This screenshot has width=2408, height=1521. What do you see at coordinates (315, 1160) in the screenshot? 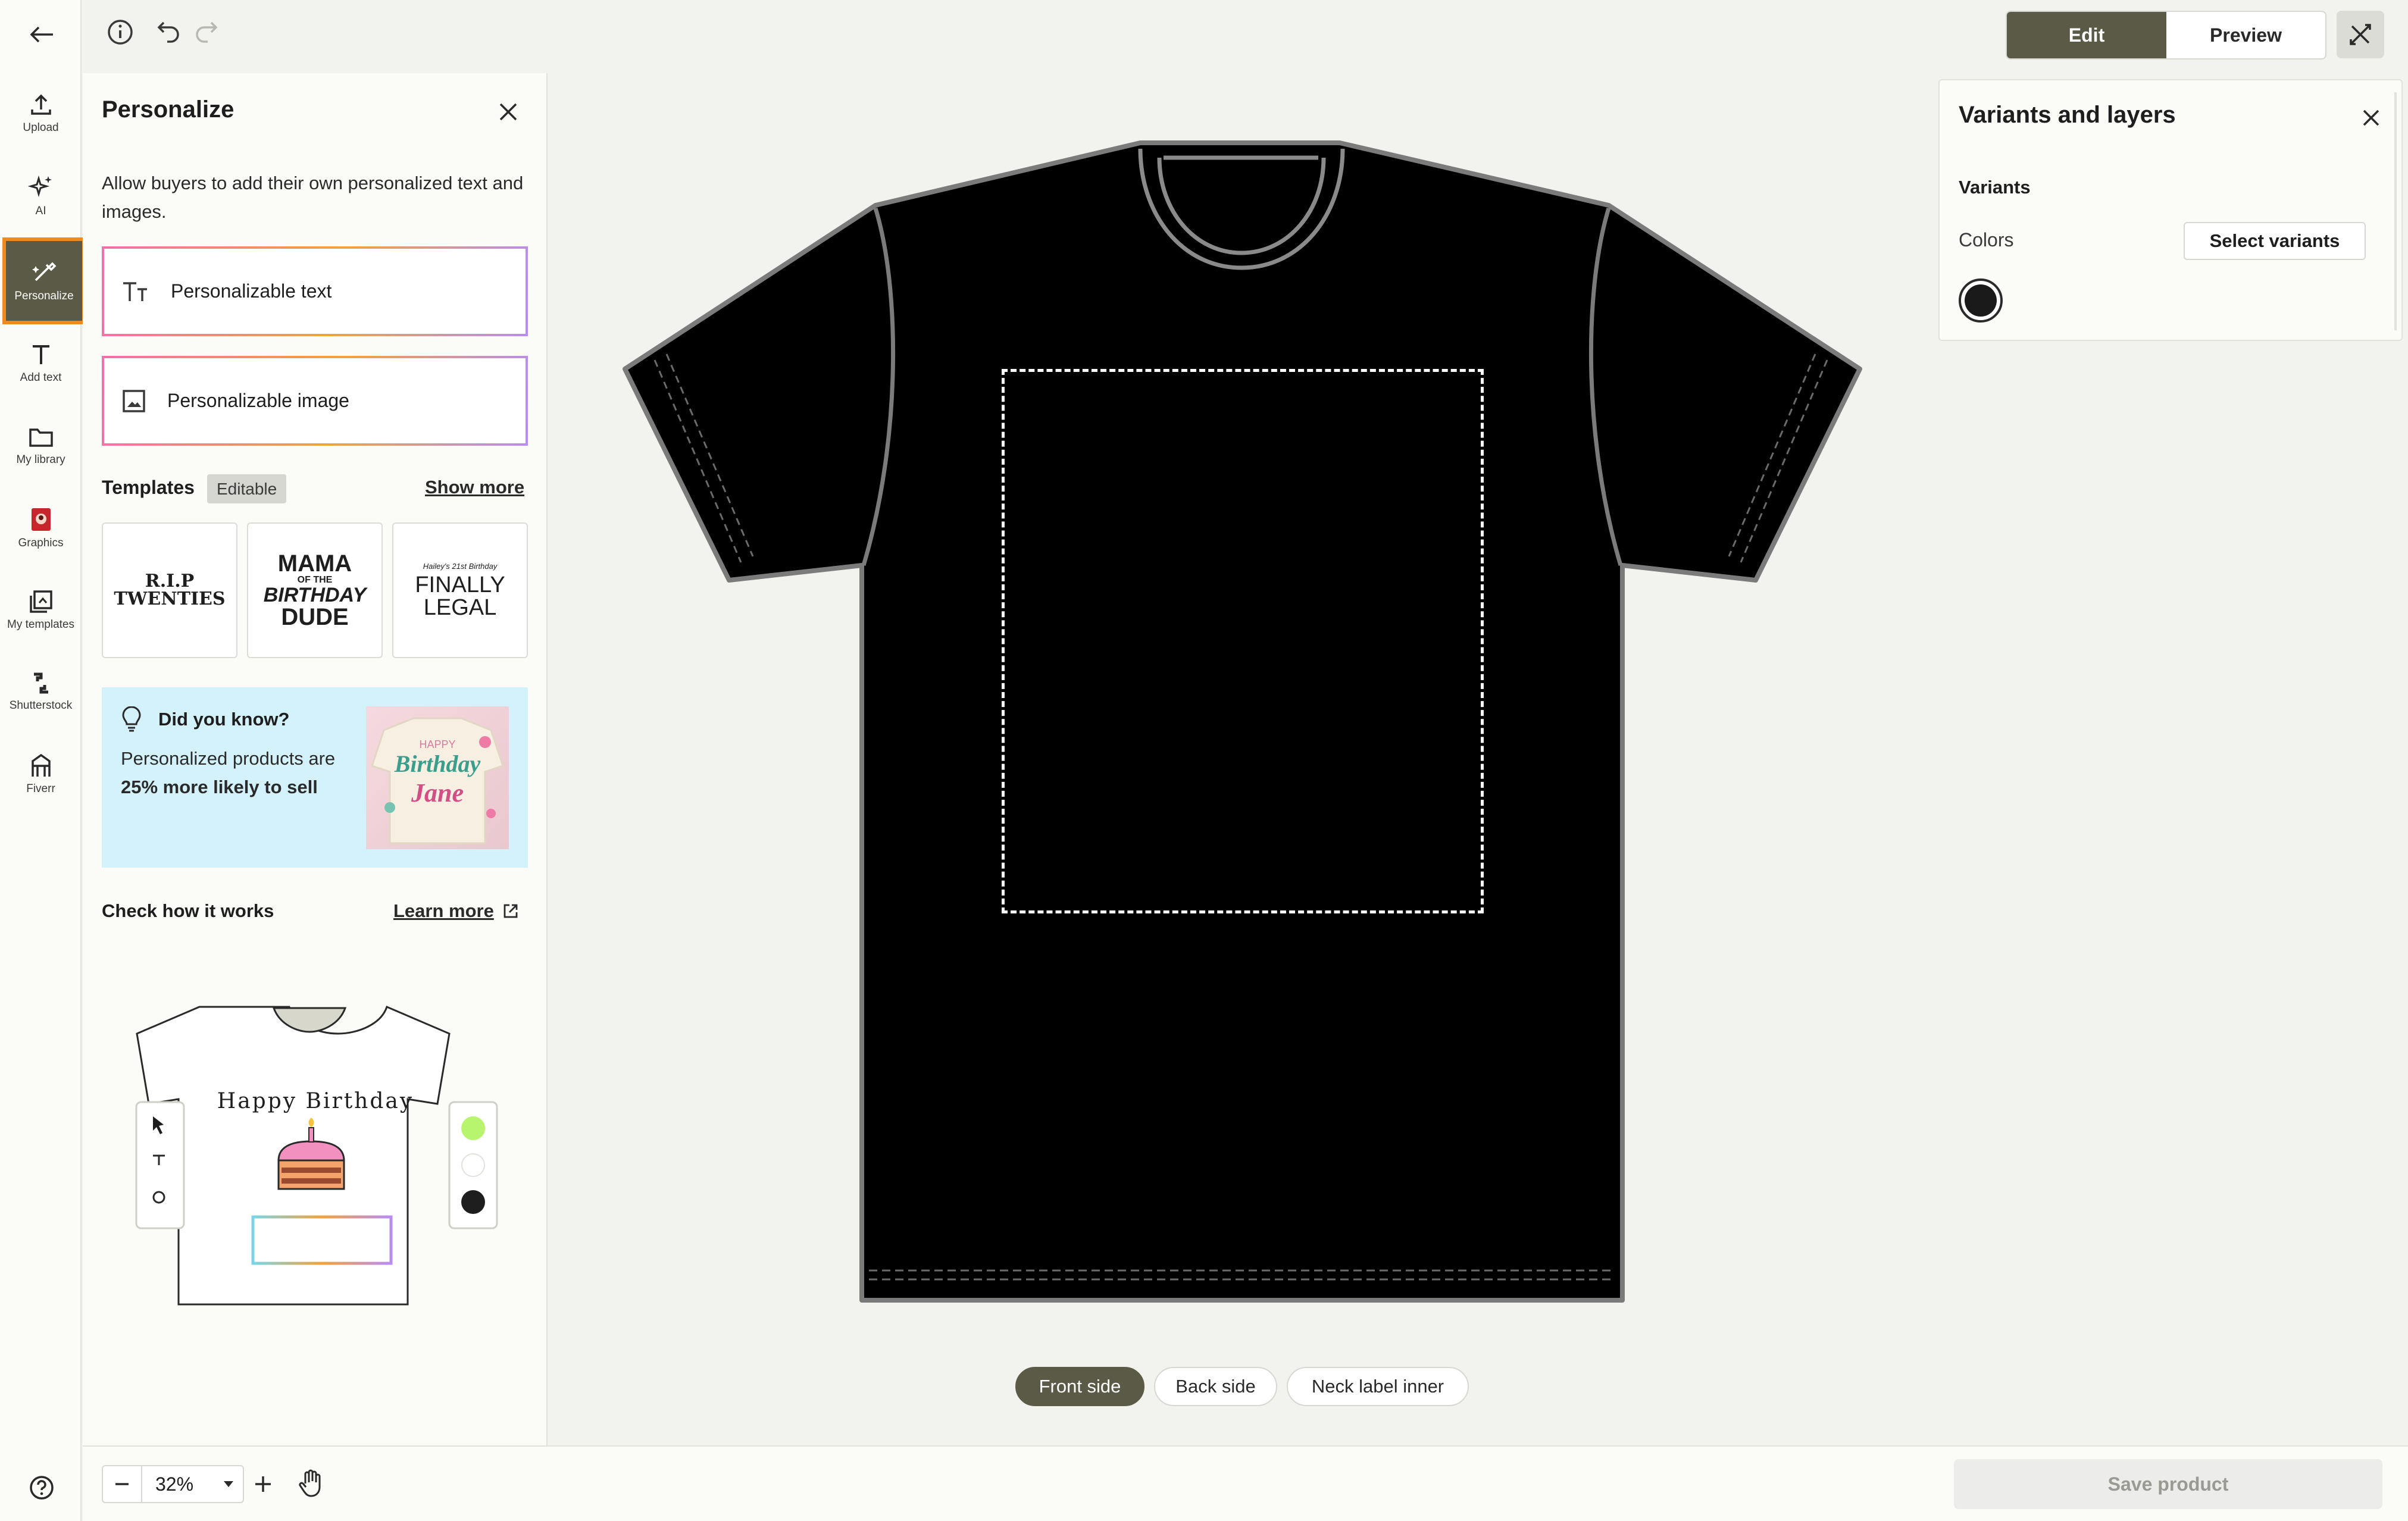
I see `how-it-works-illustration: Happy Birthday` at bounding box center [315, 1160].